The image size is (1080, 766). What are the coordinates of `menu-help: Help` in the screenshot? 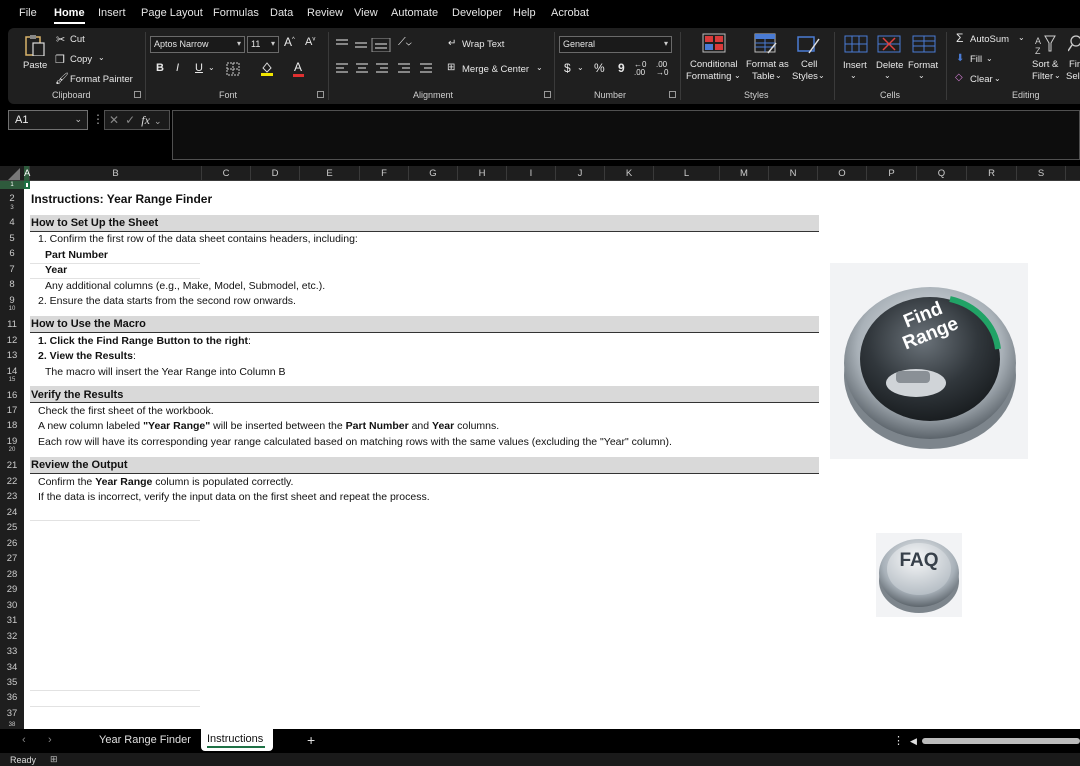 It's located at (524, 13).